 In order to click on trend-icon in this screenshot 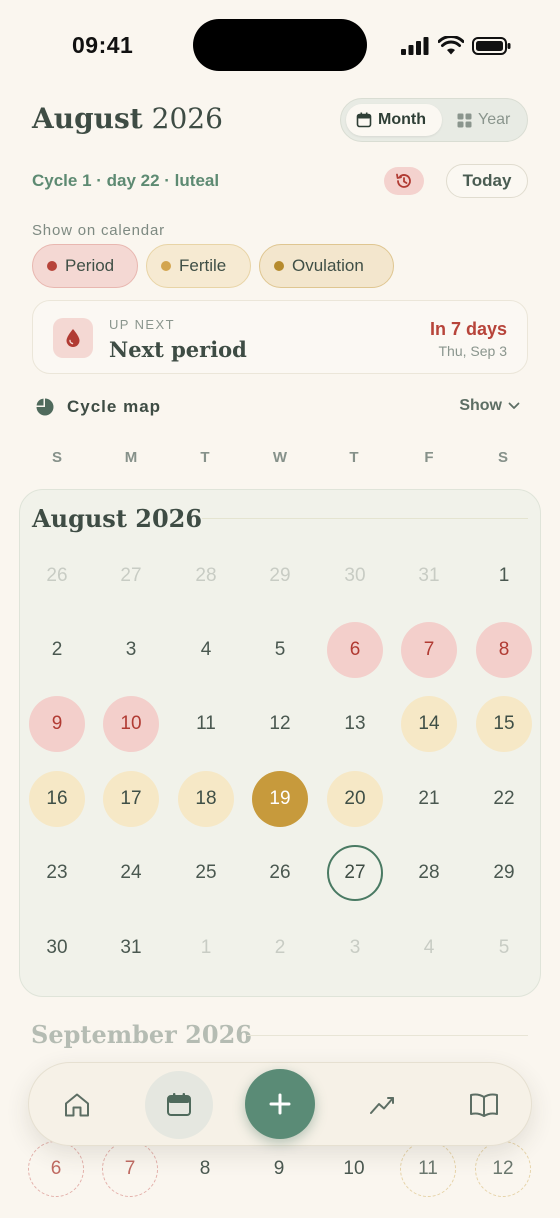, I will do `click(382, 1105)`.